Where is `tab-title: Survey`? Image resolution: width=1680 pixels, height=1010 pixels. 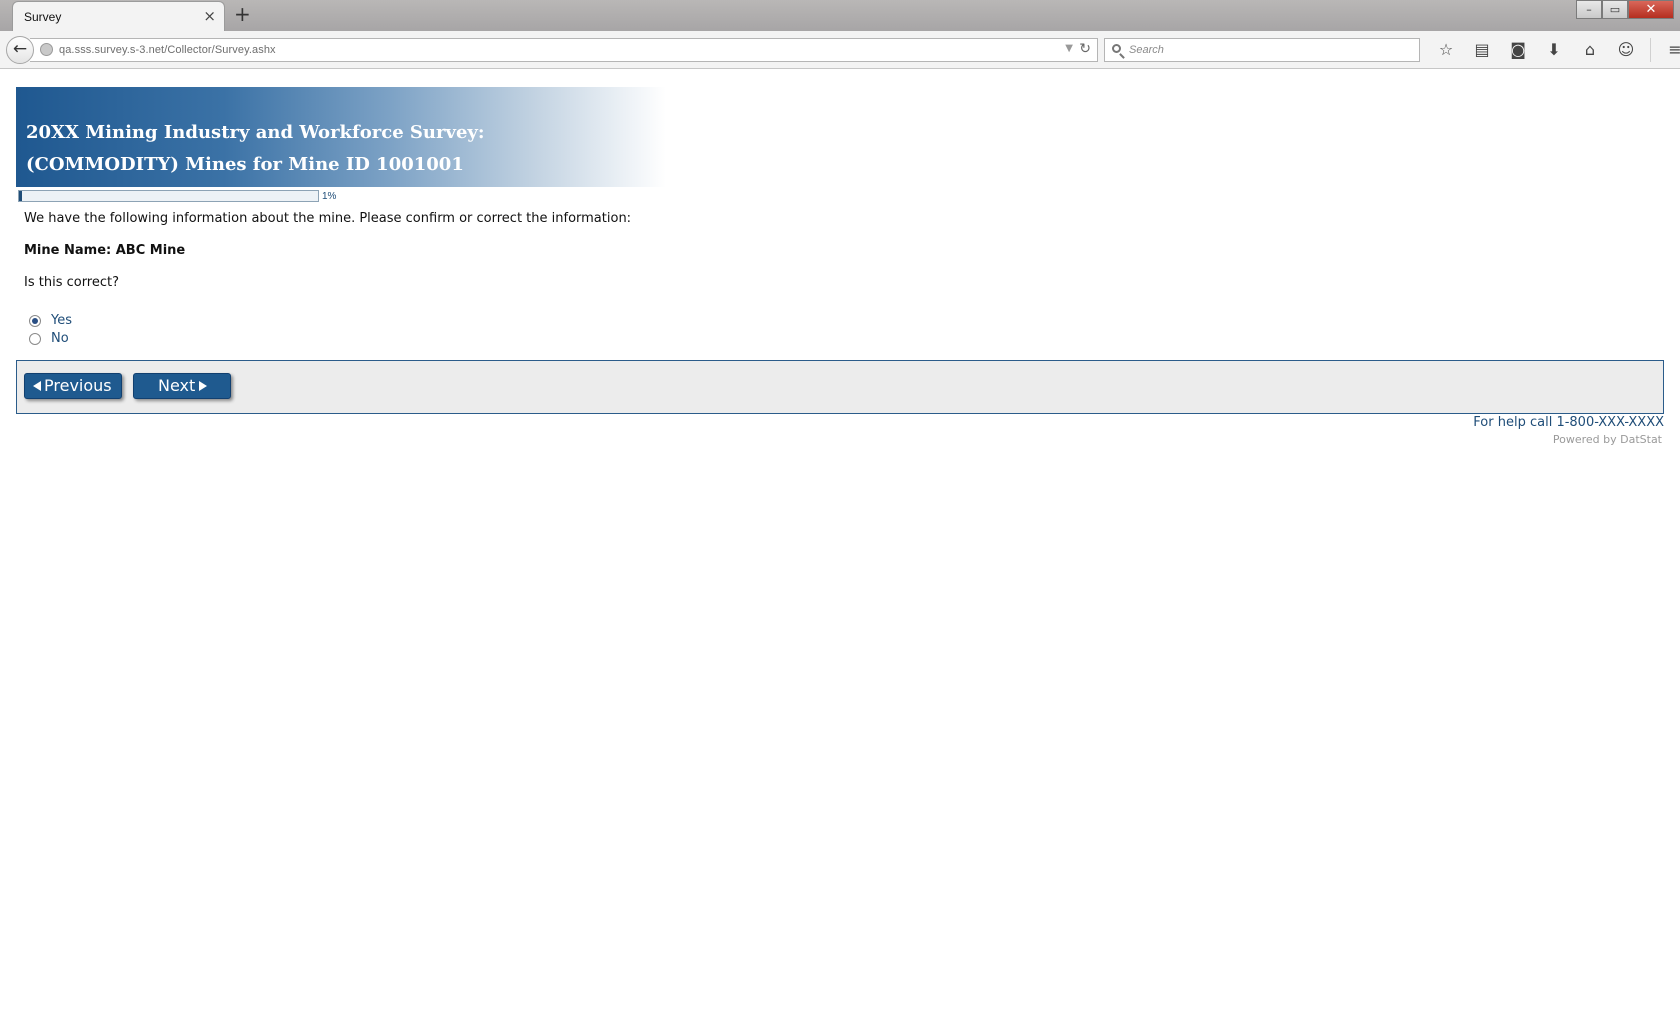
tab-title: Survey is located at coordinates (43, 17).